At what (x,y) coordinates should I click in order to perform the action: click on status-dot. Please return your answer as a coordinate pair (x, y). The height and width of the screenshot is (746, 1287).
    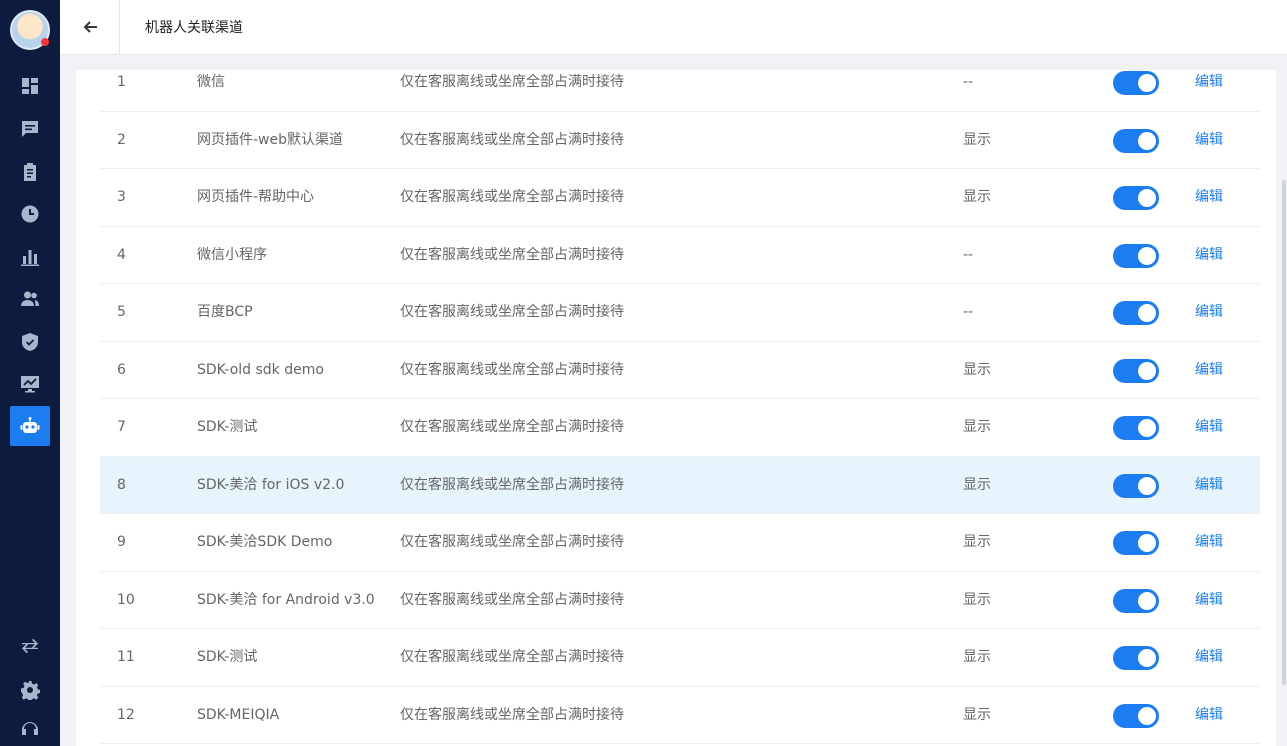
    Looking at the image, I should click on (45, 42).